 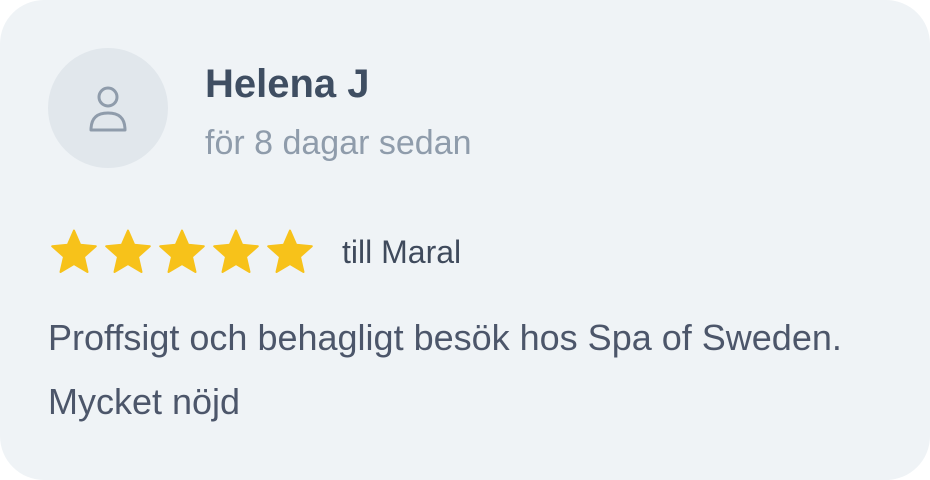 I want to click on reviewer-name: Helena J, so click(x=287, y=84).